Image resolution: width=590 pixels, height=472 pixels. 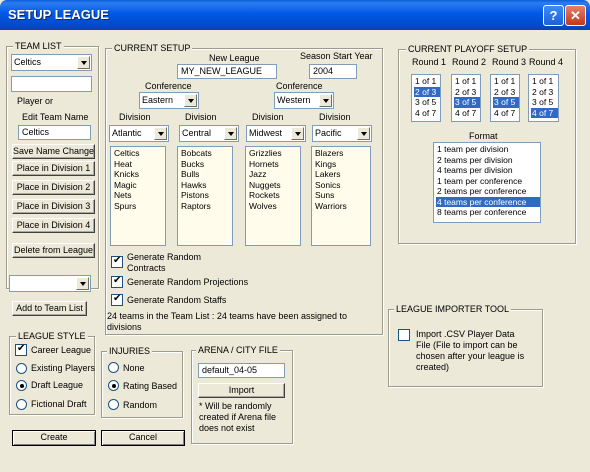 I want to click on list-item: Kings, so click(x=342, y=164).